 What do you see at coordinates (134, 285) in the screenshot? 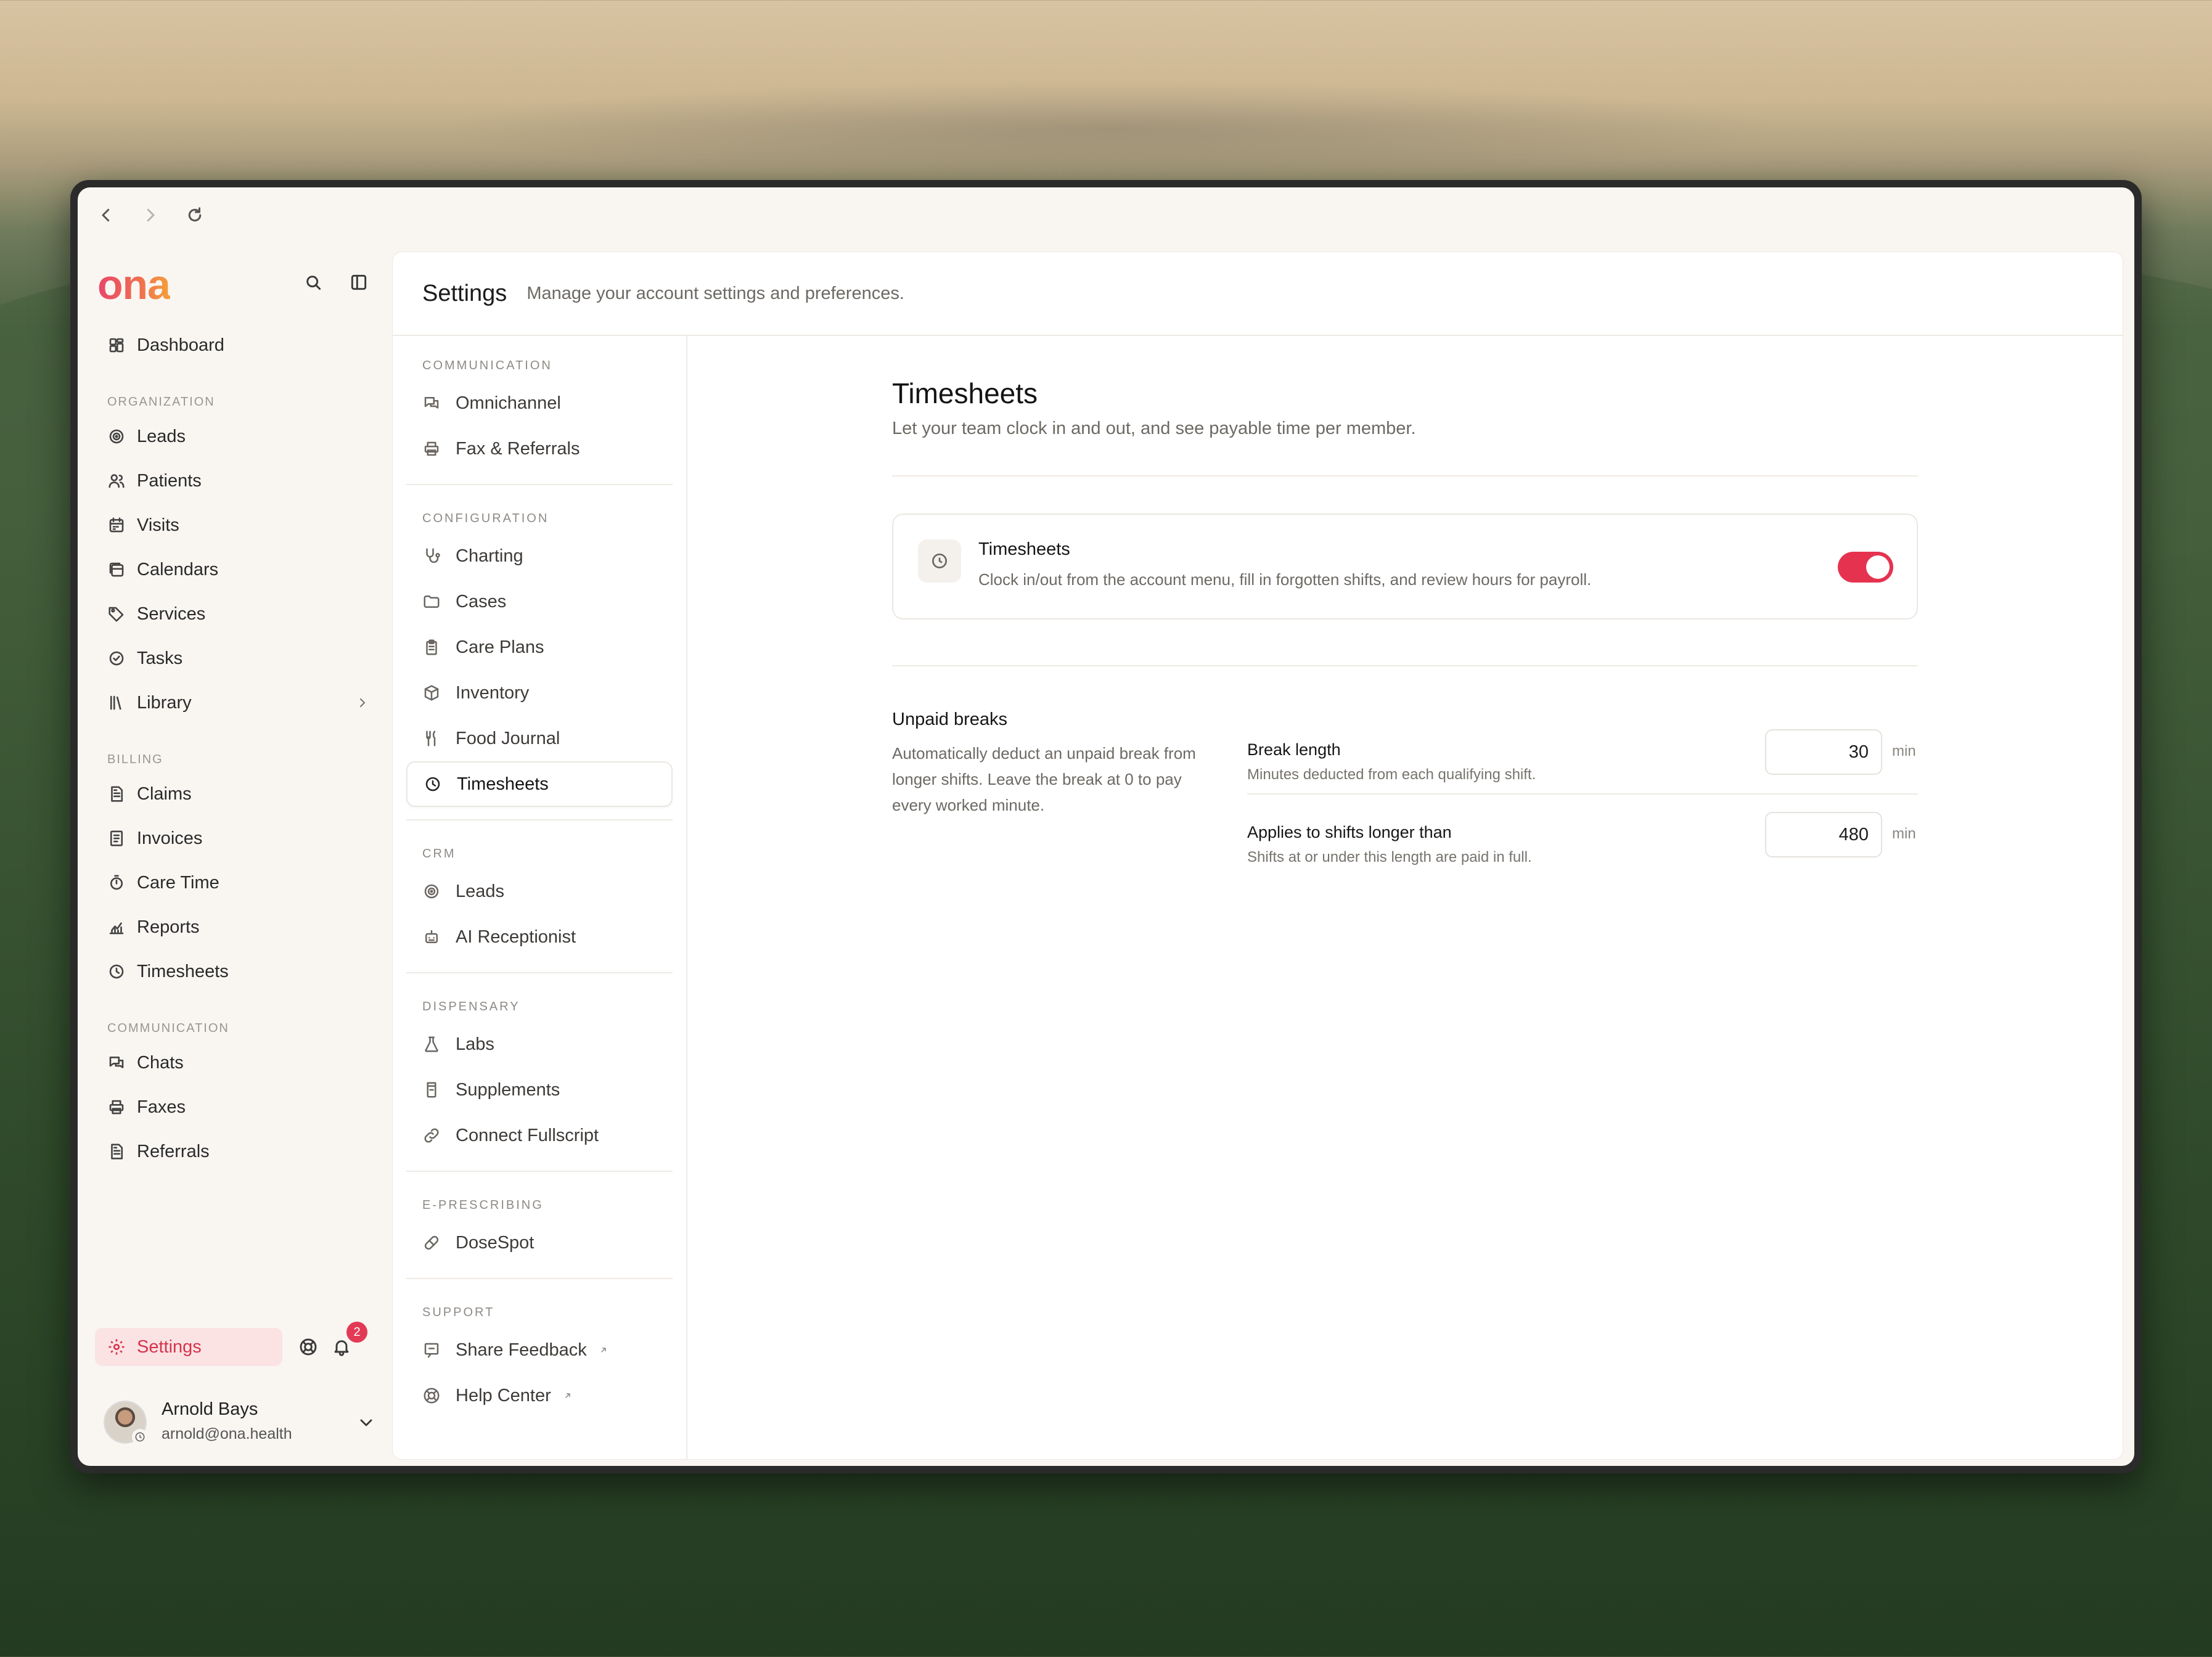
I see `app-logo: ona` at bounding box center [134, 285].